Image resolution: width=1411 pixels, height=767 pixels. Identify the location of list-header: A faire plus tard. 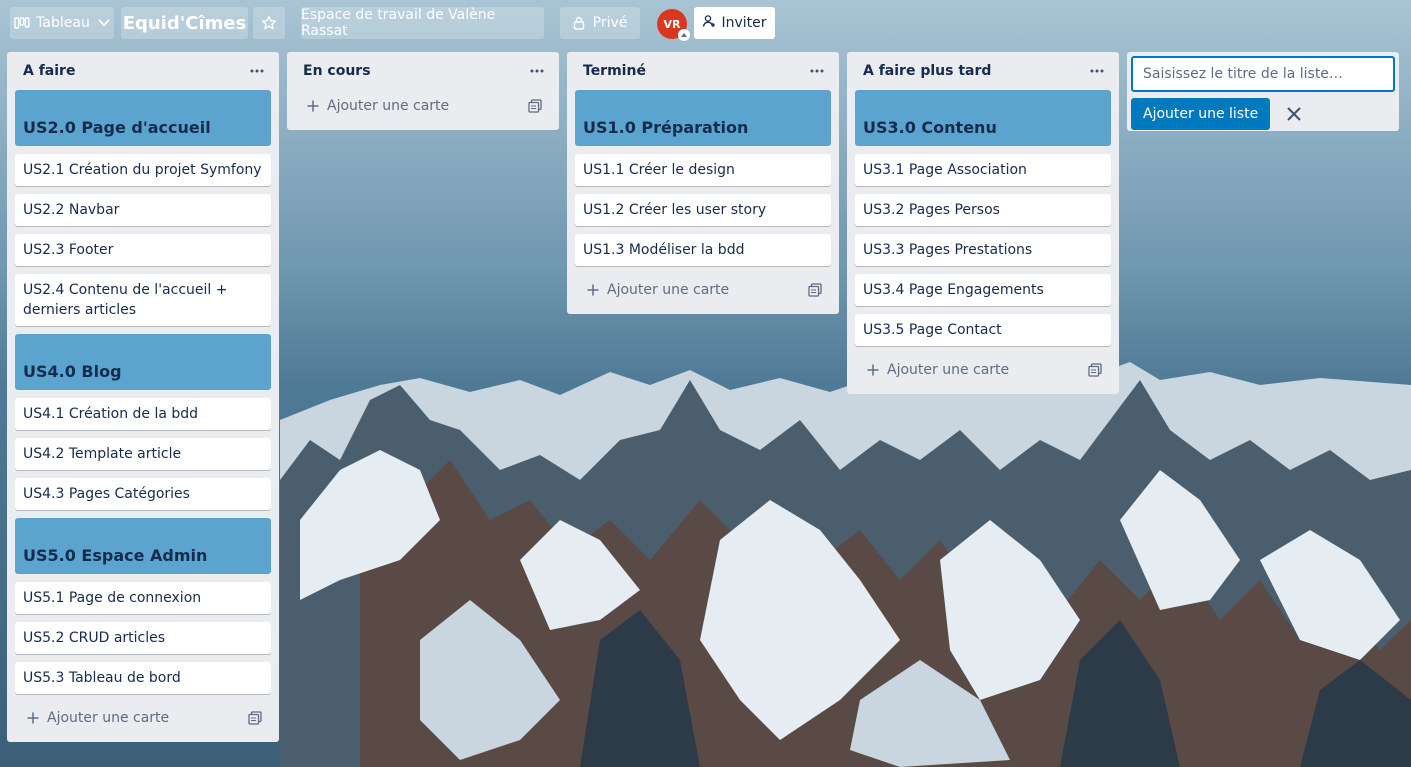
(983, 71).